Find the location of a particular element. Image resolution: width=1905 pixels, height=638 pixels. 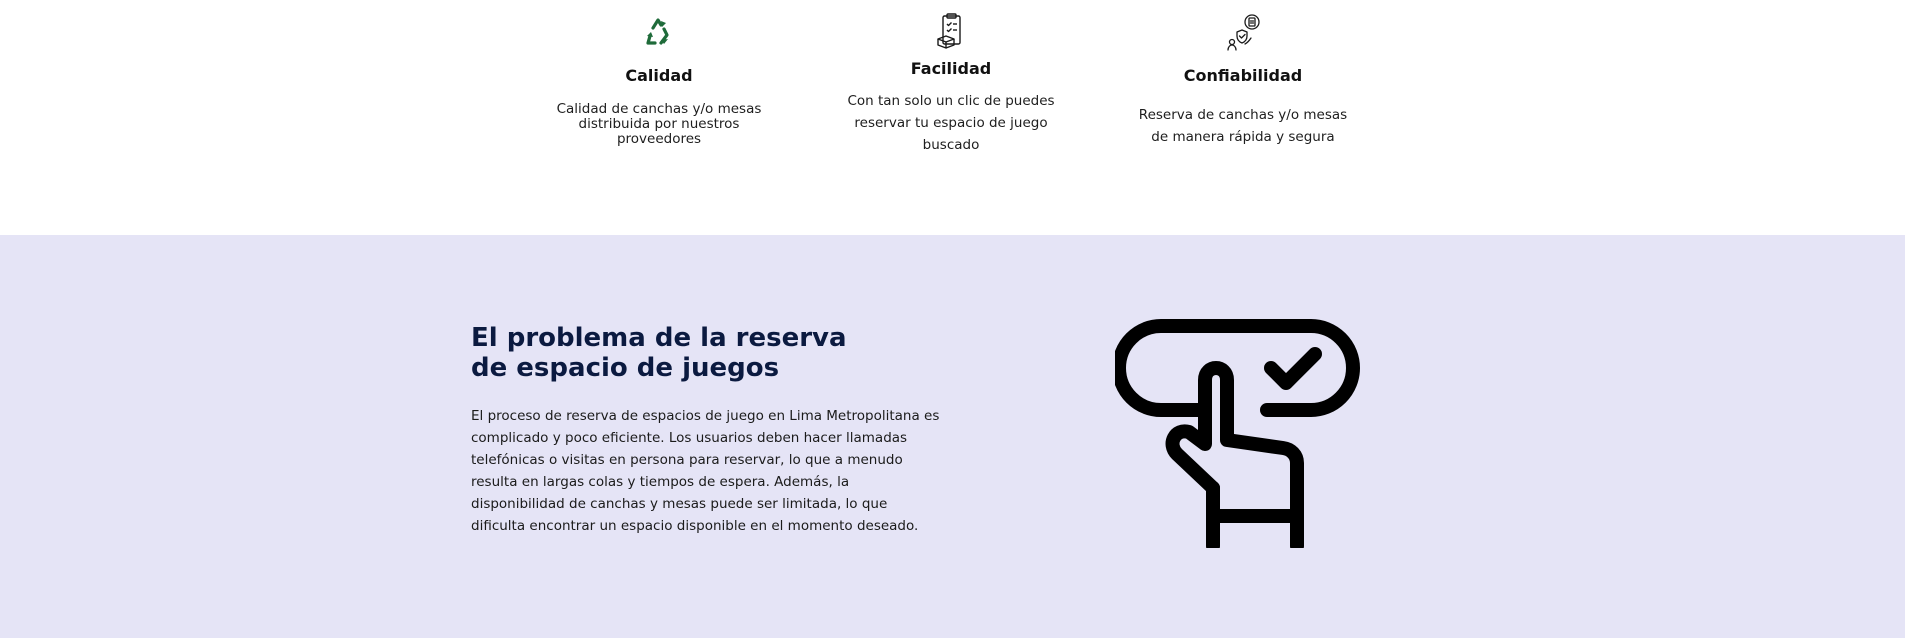

feature-title: Calidad is located at coordinates (659, 75).